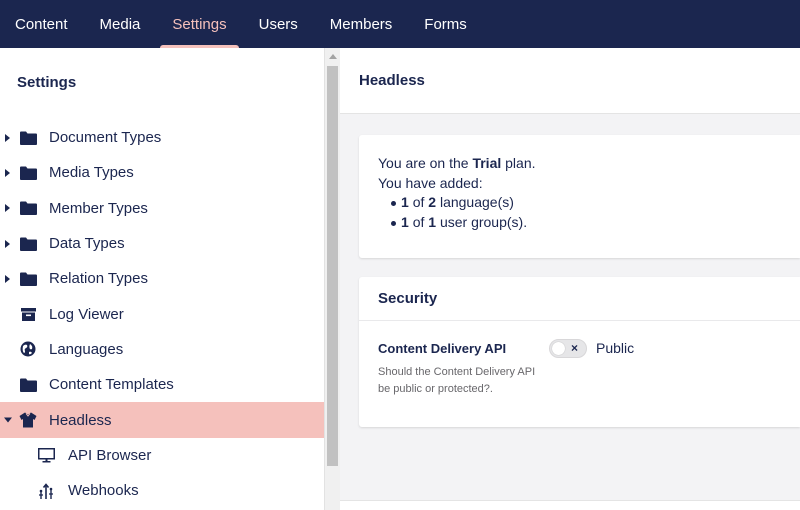  Describe the element at coordinates (568, 348) in the screenshot. I see `public-toggle: ×` at that location.